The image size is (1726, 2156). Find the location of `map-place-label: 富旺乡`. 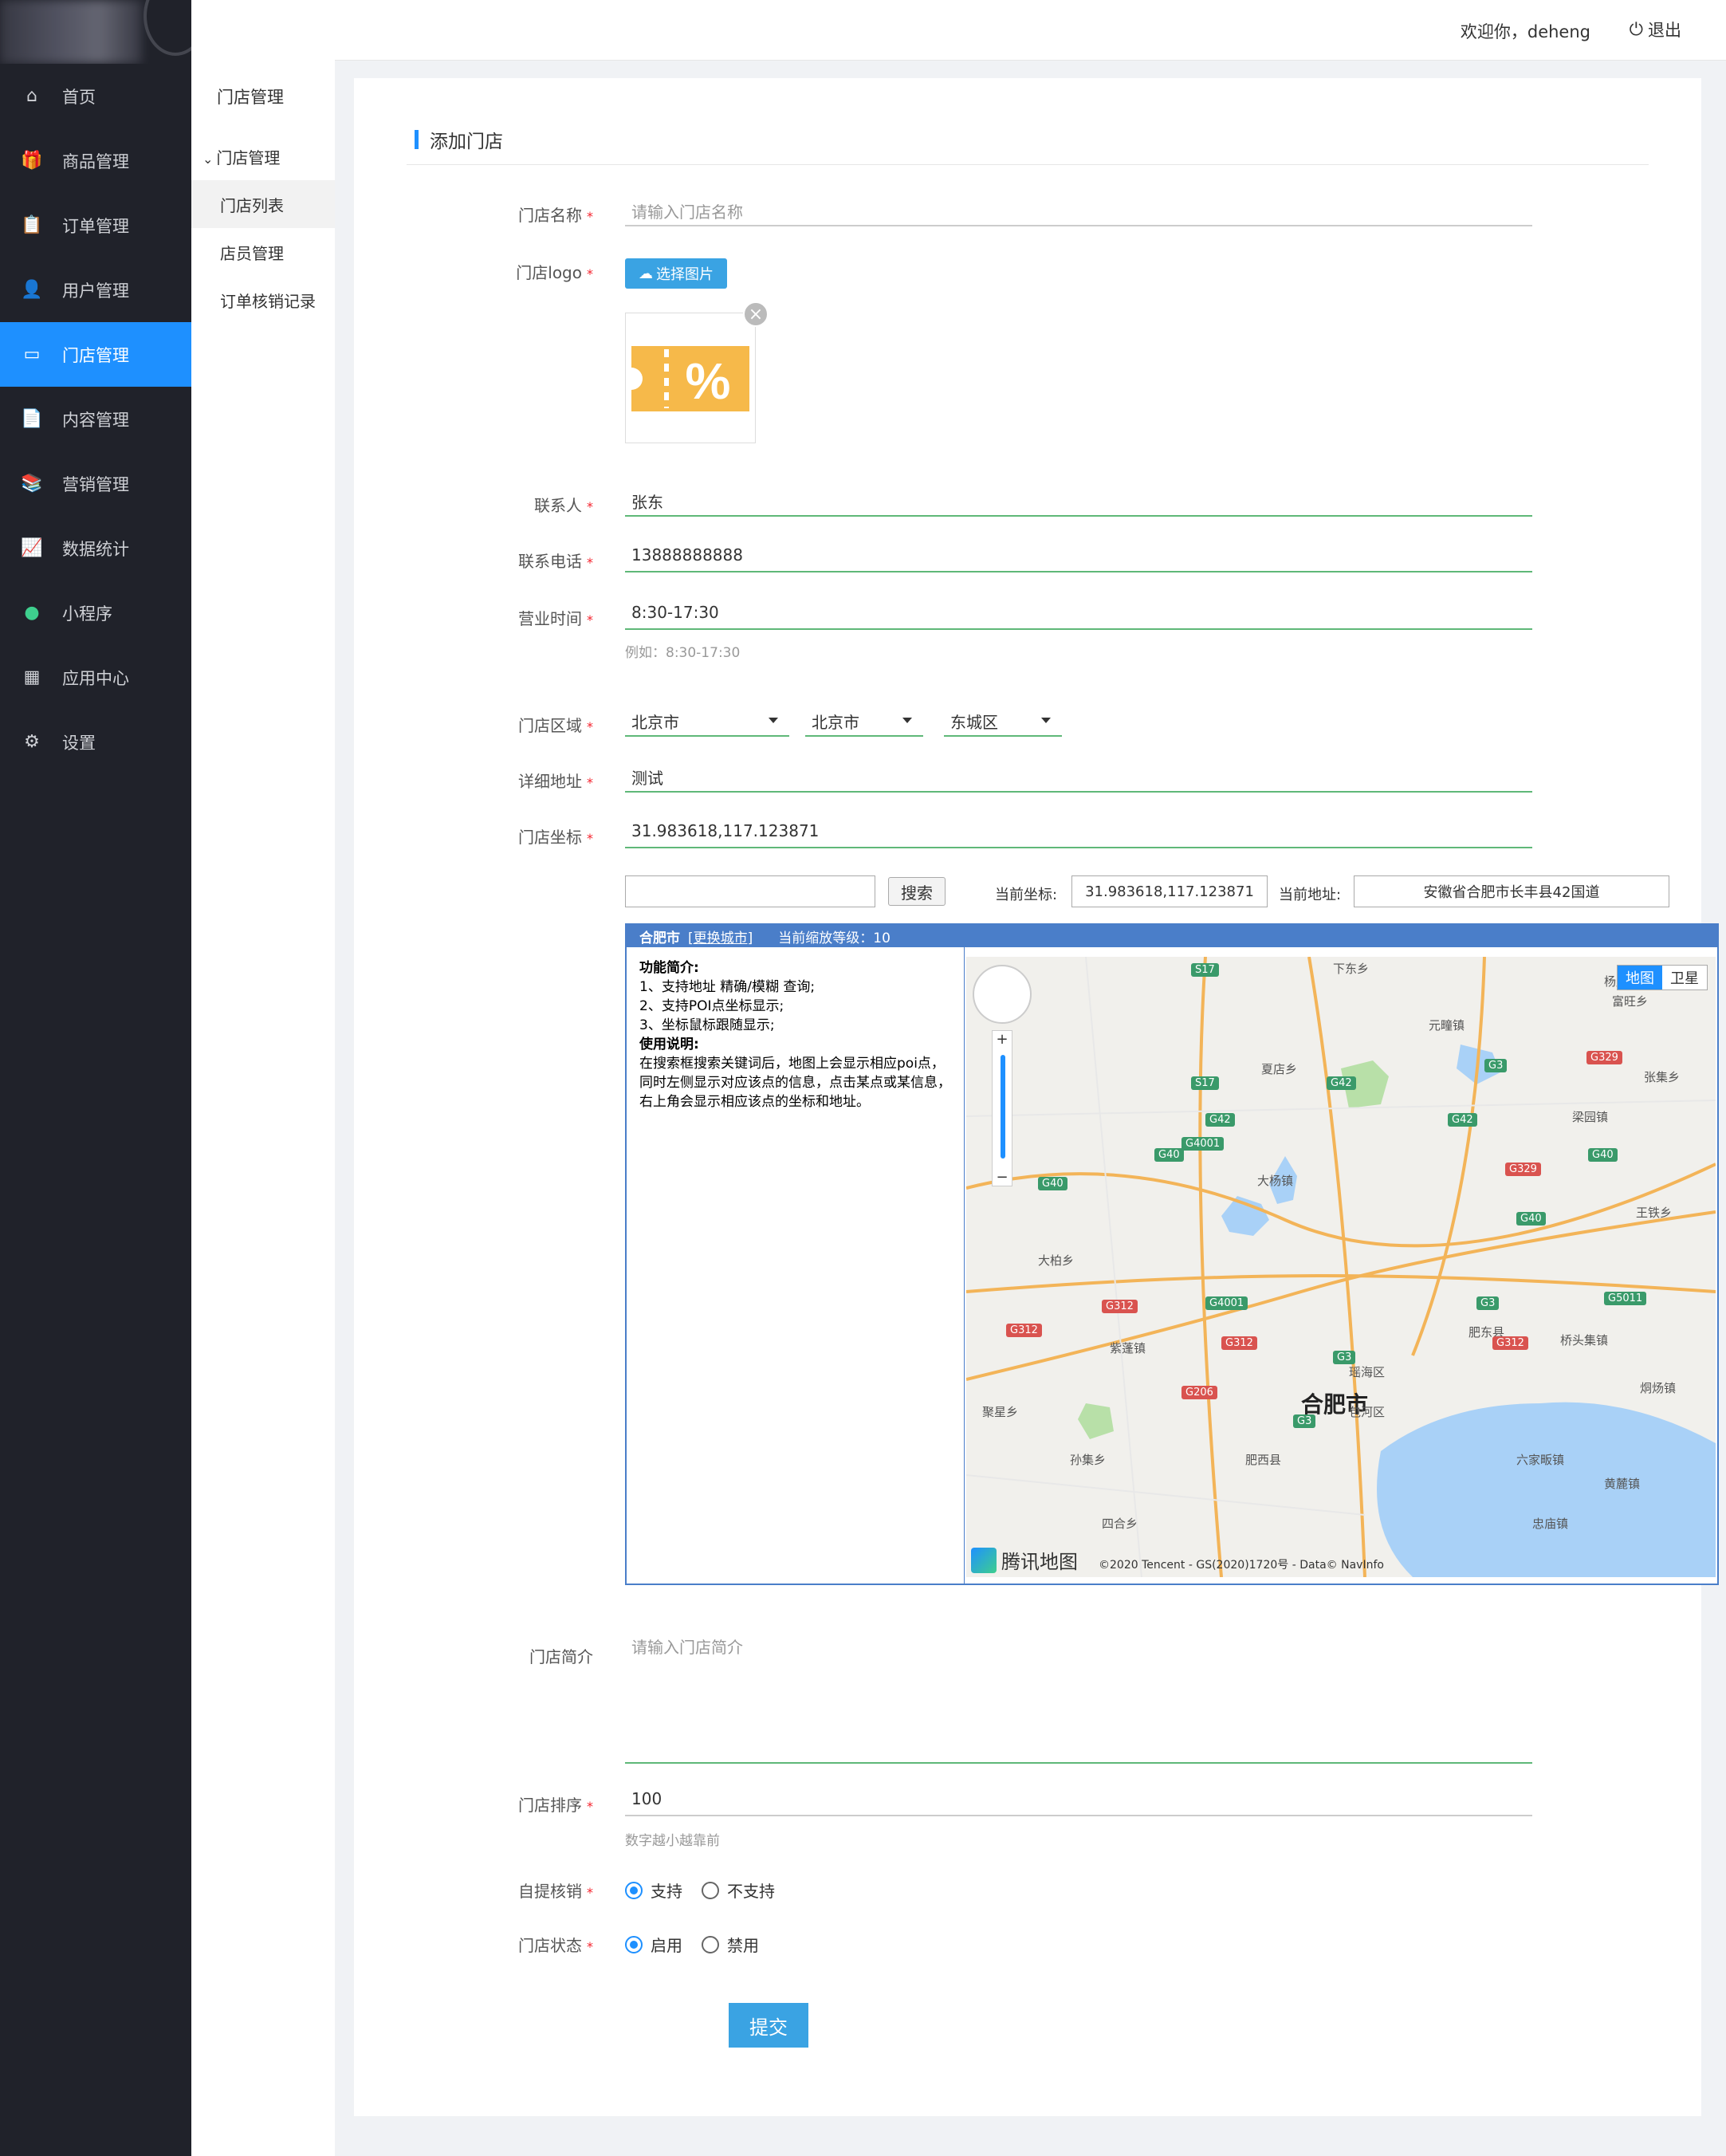

map-place-label: 富旺乡 is located at coordinates (1630, 1002).